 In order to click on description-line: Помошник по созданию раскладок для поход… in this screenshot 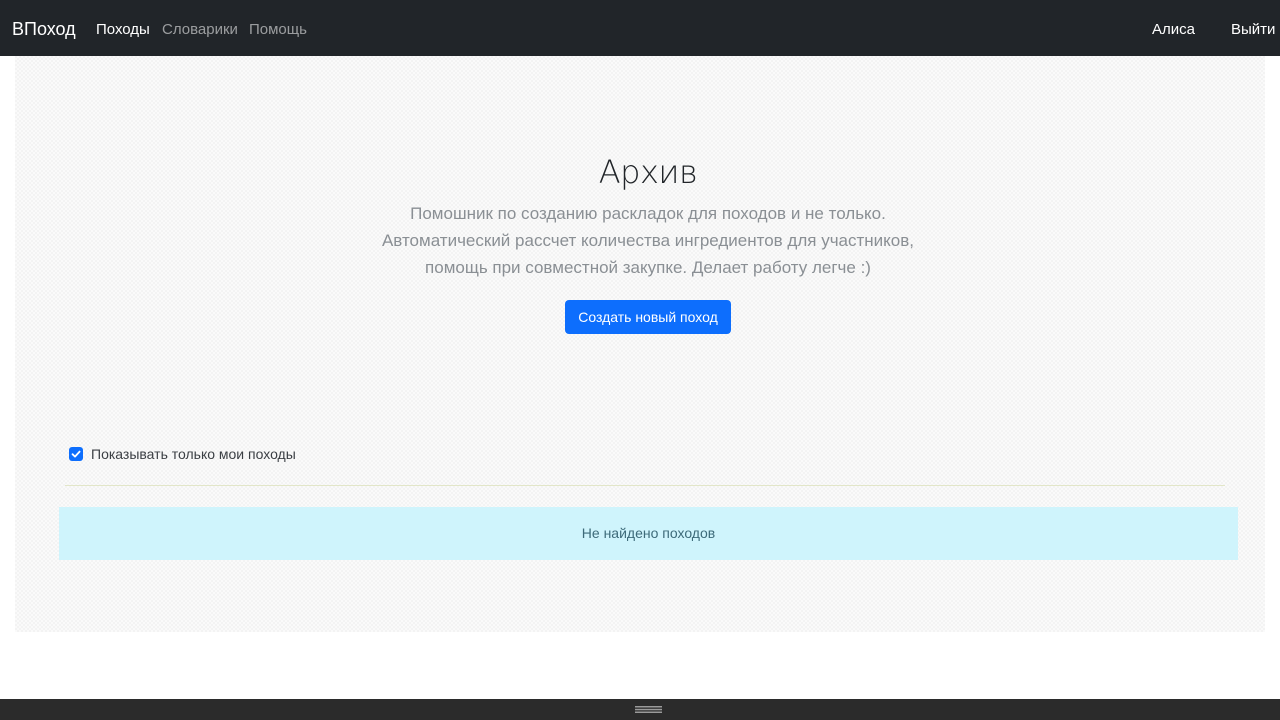, I will do `click(648, 213)`.